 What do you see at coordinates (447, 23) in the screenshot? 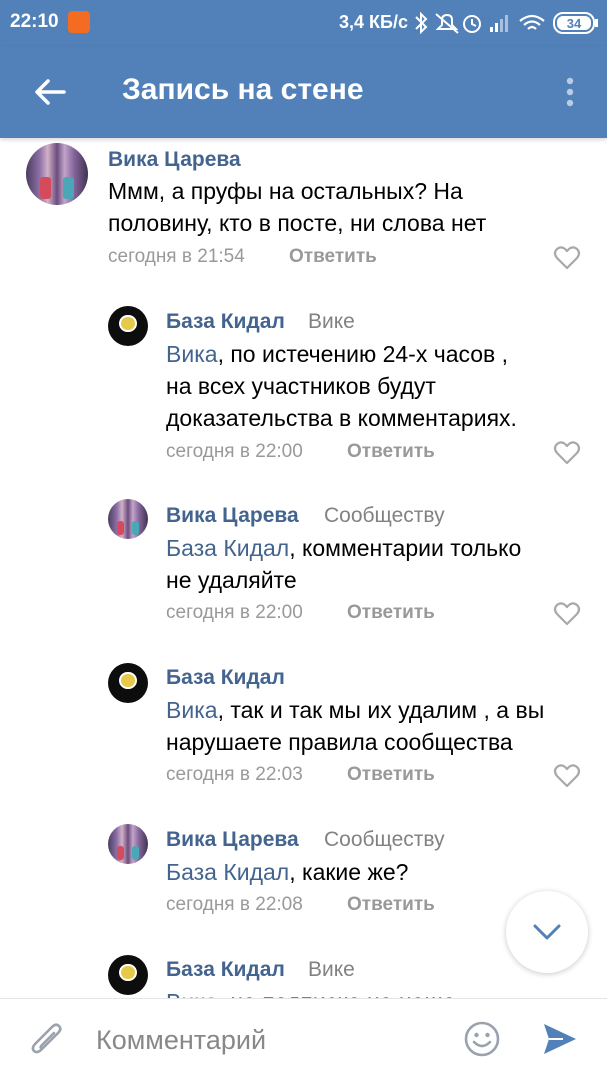
I see `mute-icon` at bounding box center [447, 23].